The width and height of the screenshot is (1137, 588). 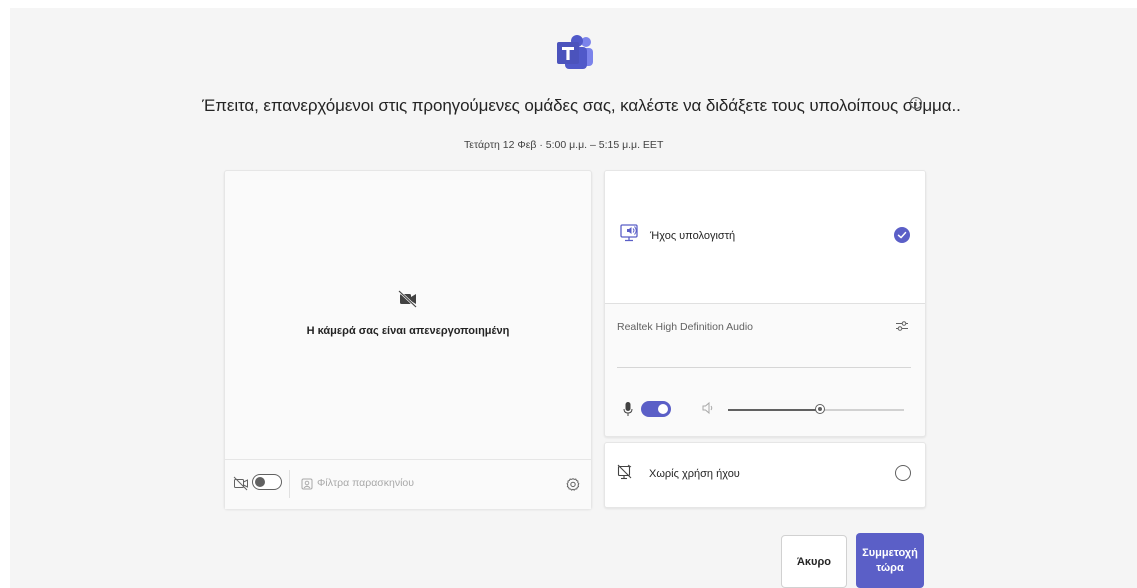 What do you see at coordinates (307, 484) in the screenshot?
I see `background-filters-icon` at bounding box center [307, 484].